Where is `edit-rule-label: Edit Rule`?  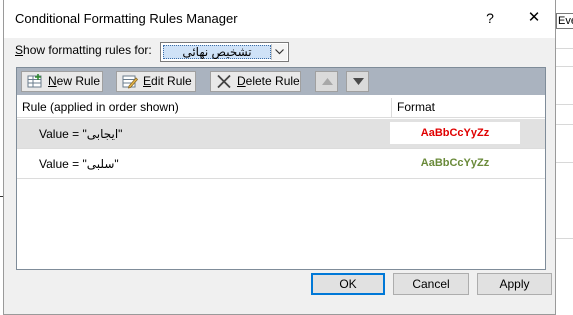 edit-rule-label: Edit Rule is located at coordinates (167, 81).